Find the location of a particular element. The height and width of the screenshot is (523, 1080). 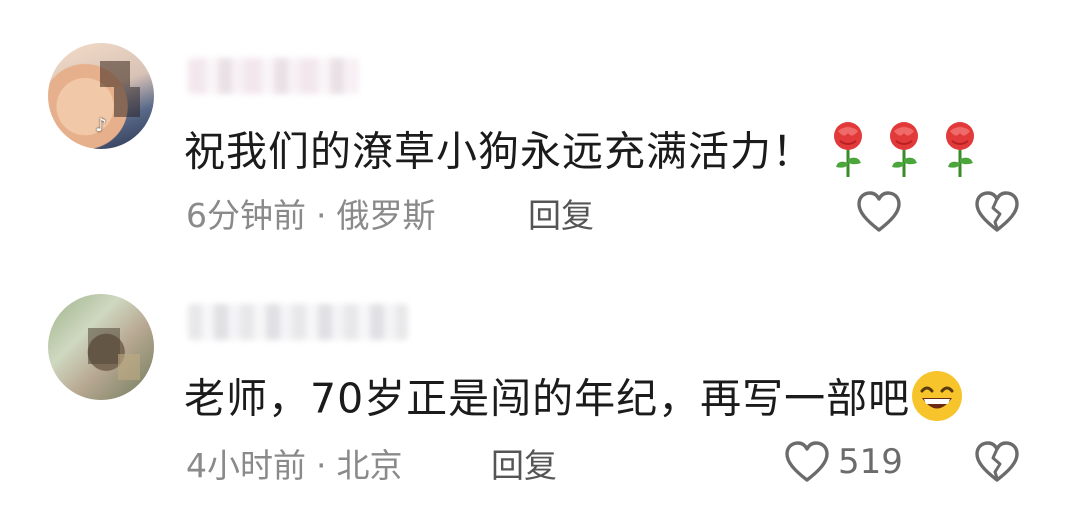

rose-emoji is located at coordinates (912, 154).